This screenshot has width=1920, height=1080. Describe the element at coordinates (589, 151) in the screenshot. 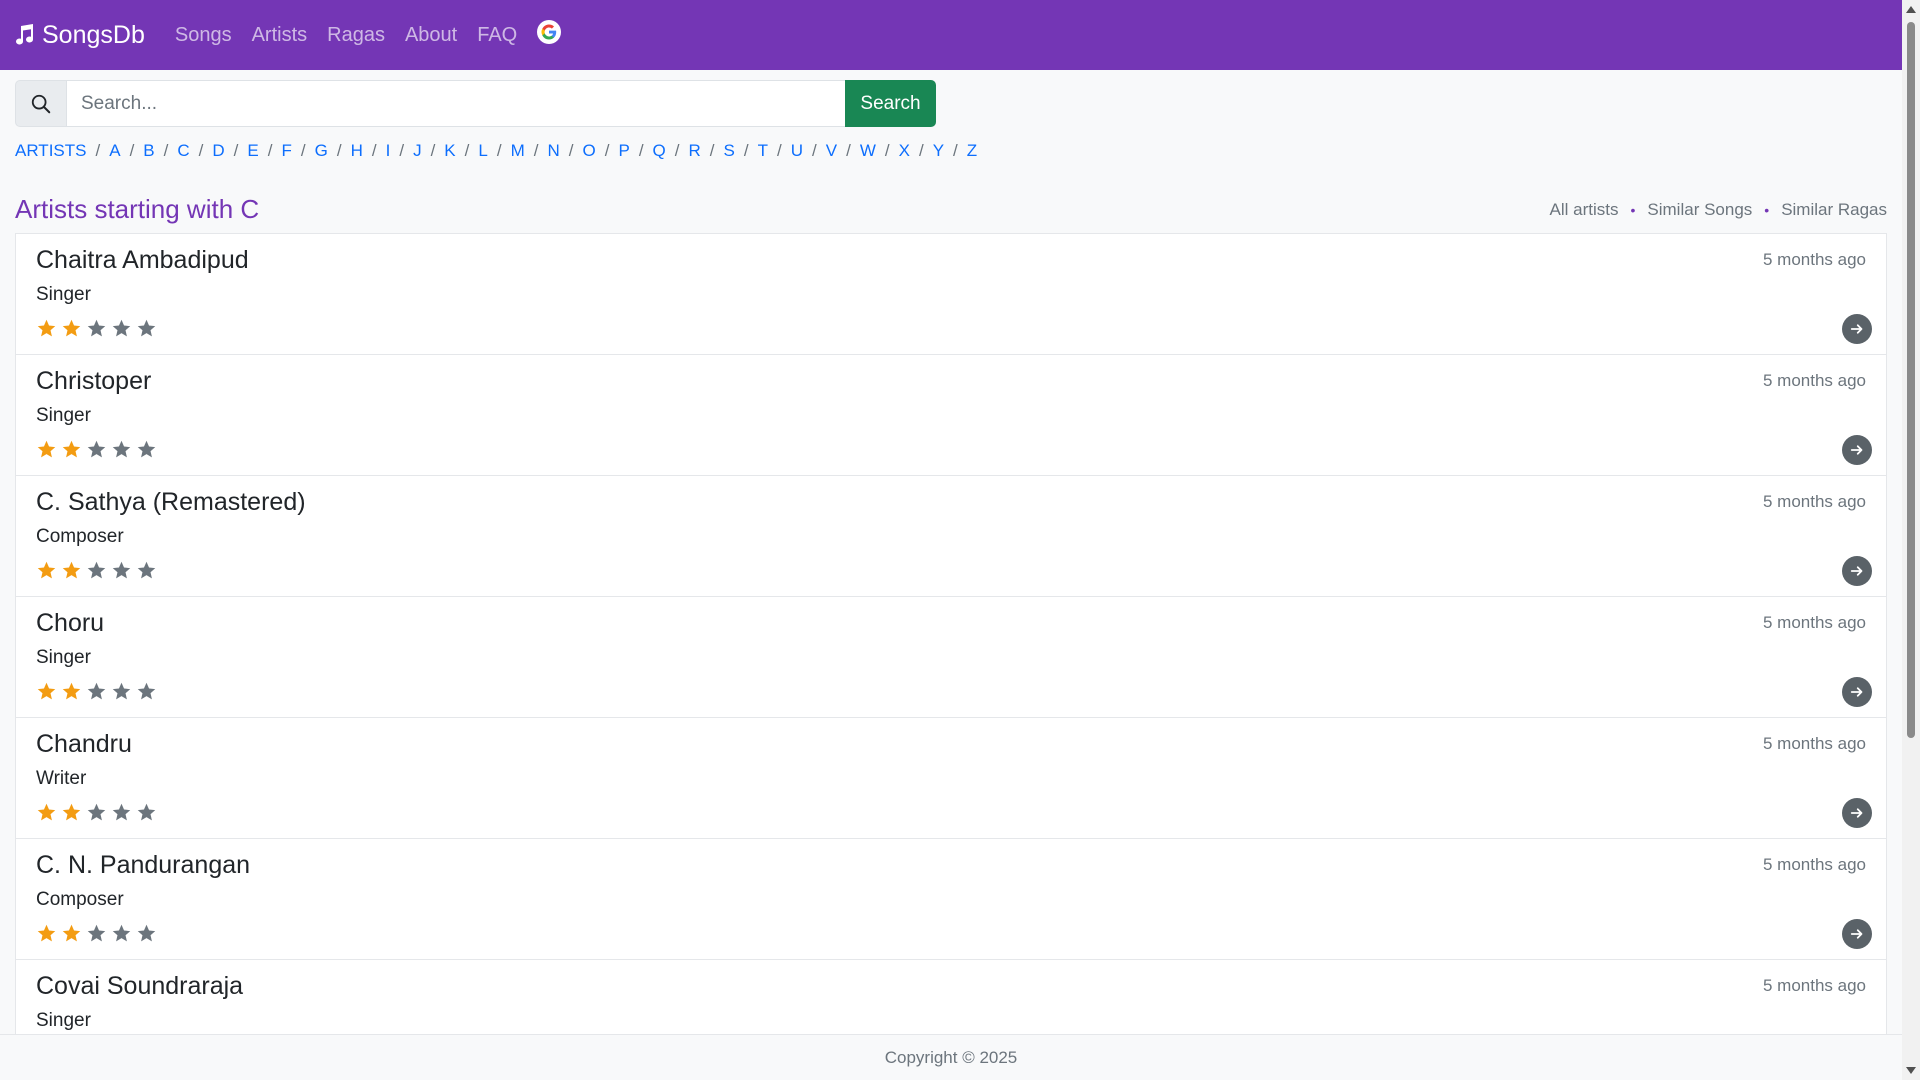

I see `alpha-letter-o: O` at that location.